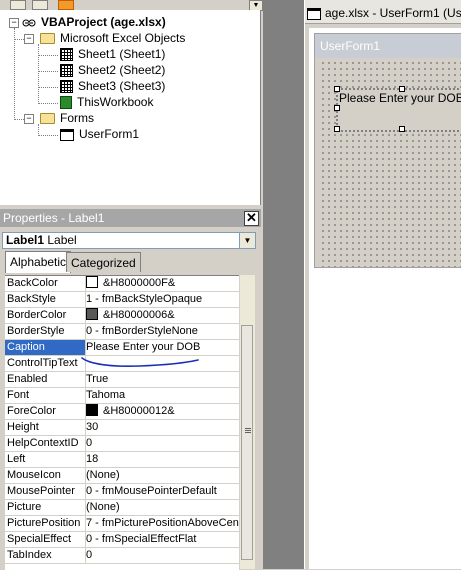 The height and width of the screenshot is (570, 461). Describe the element at coordinates (129, 240) in the screenshot. I see `object-select: Label1 Label ▼` at that location.